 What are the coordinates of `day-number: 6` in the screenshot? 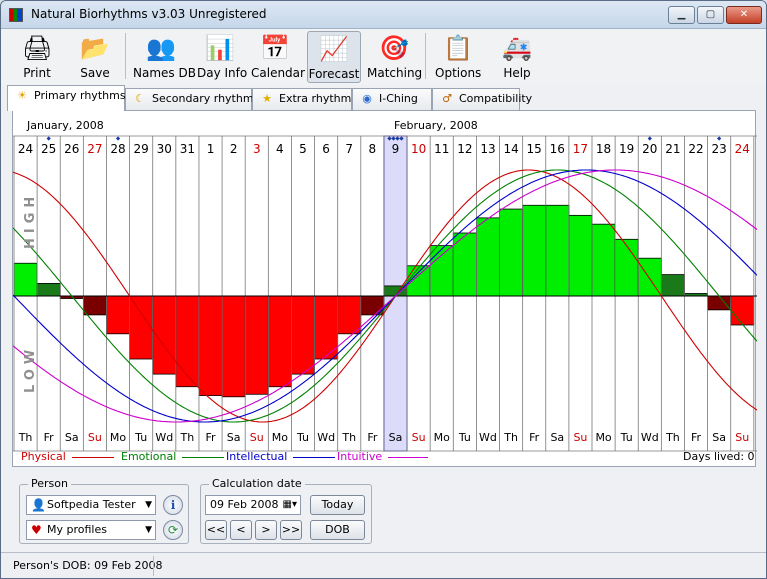 It's located at (326, 149).